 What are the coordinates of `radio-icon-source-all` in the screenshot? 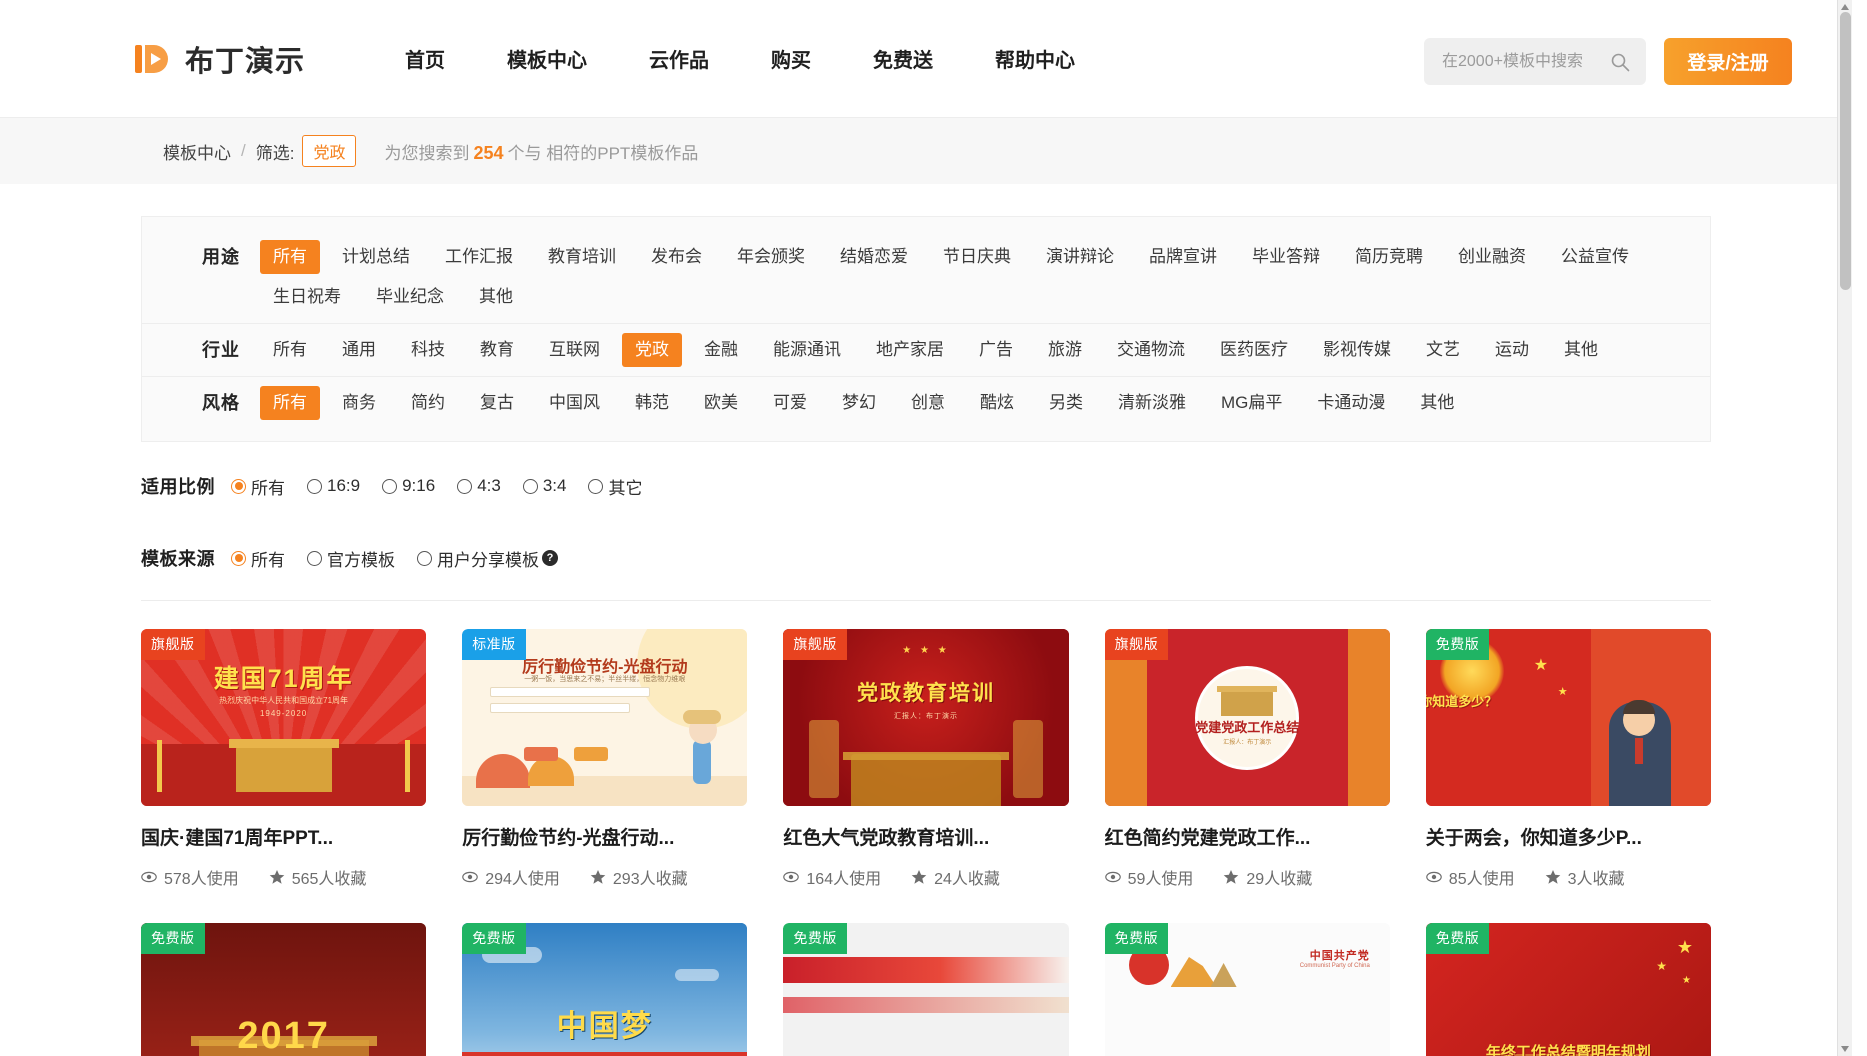 It's located at (238, 558).